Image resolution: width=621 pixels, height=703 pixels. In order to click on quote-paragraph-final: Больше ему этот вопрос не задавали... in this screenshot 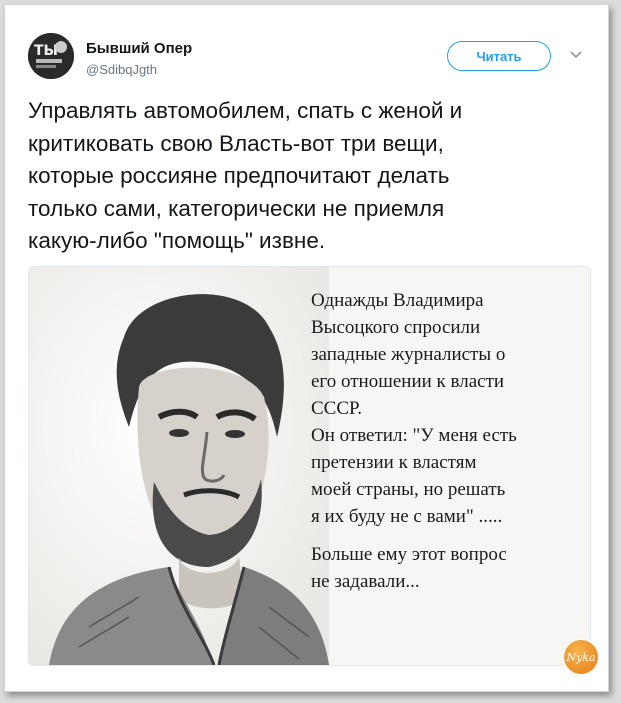, I will do `click(409, 568)`.